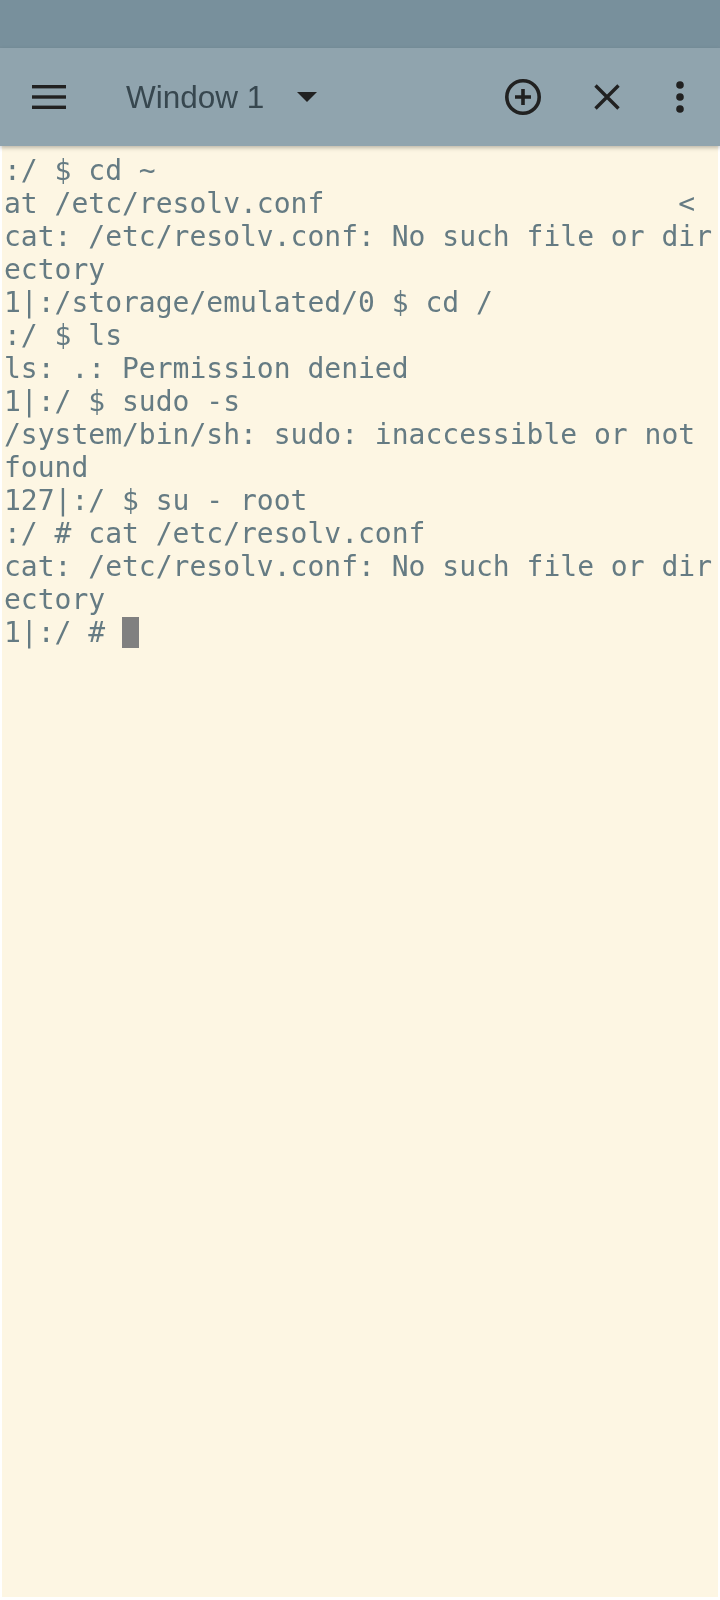 Image resolution: width=720 pixels, height=1600 pixels. Describe the element at coordinates (215, 533) in the screenshot. I see `terminal-line: :/ # cat /etc/resolv.conf` at that location.